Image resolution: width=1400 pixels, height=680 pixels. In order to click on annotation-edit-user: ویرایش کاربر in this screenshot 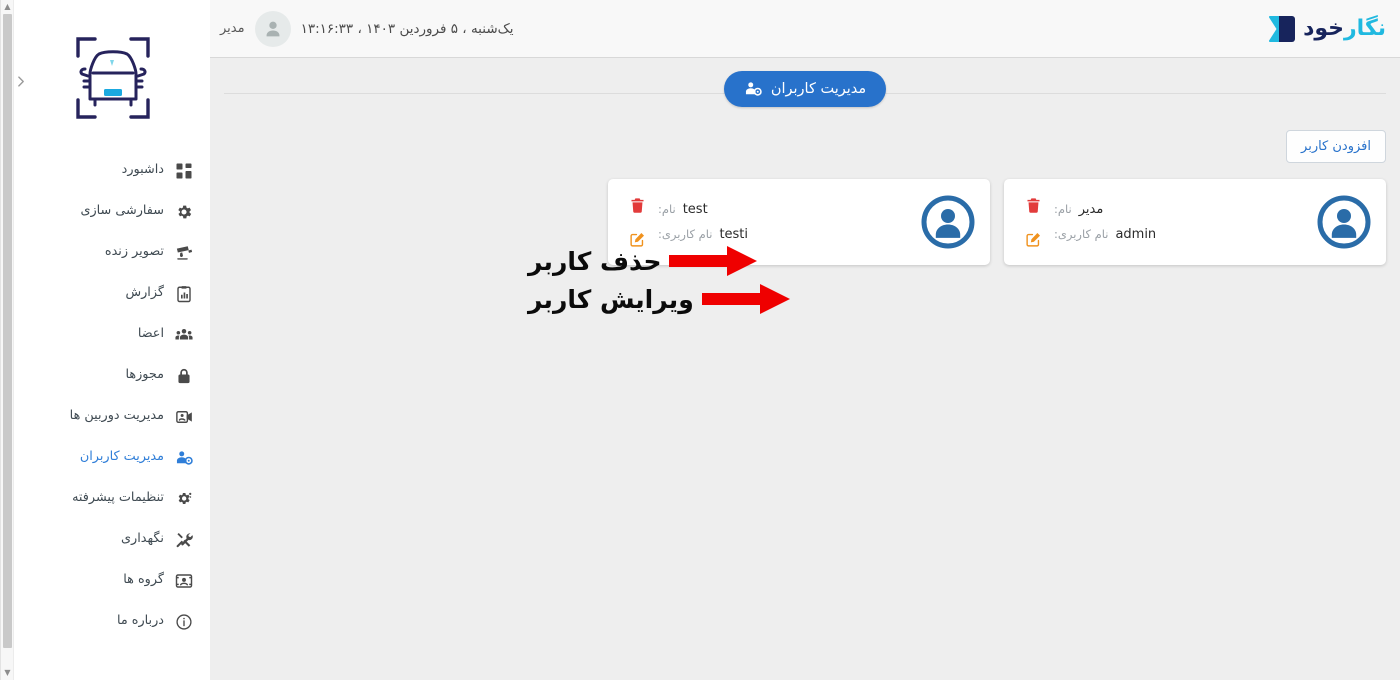, I will do `click(659, 299)`.